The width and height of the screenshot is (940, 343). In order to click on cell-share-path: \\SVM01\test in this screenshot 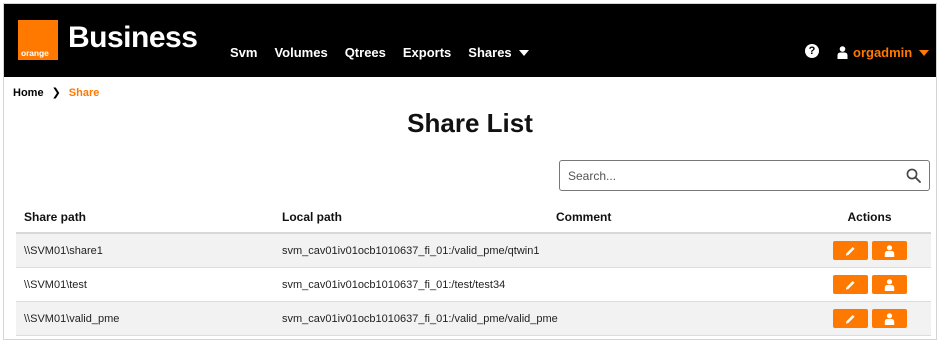, I will do `click(55, 284)`.